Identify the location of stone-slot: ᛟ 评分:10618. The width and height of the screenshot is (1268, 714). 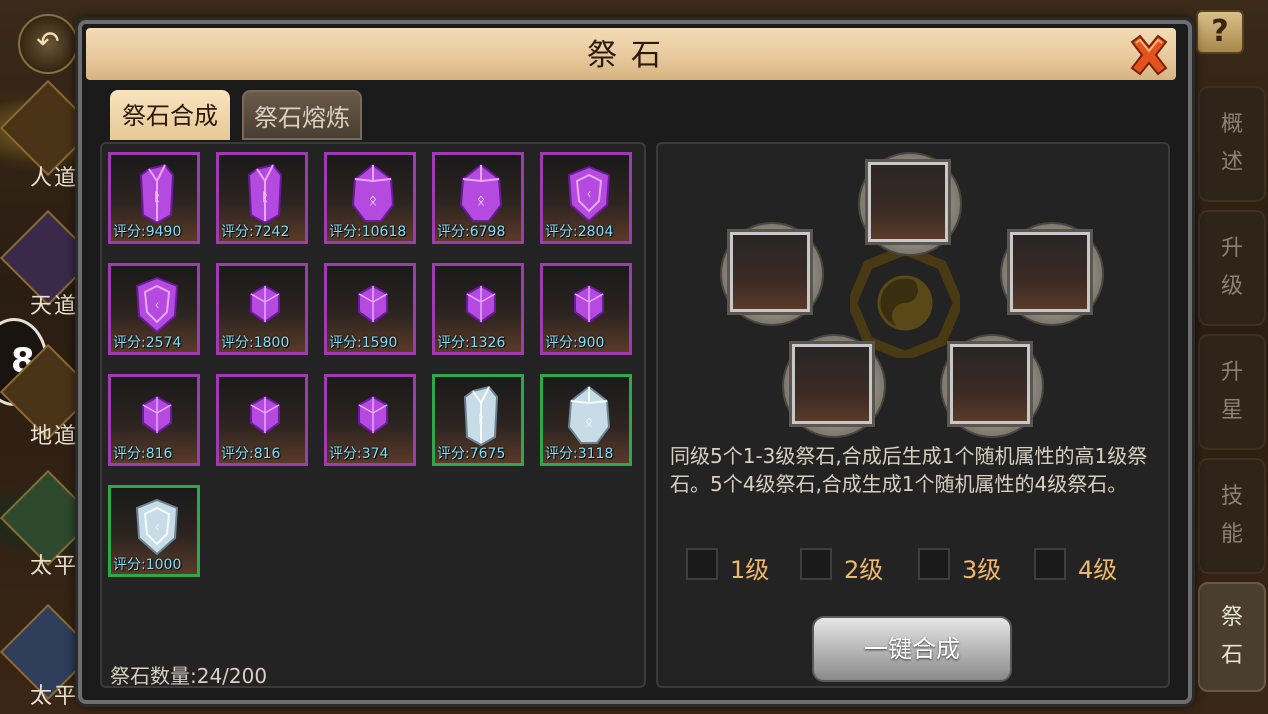
(370, 198).